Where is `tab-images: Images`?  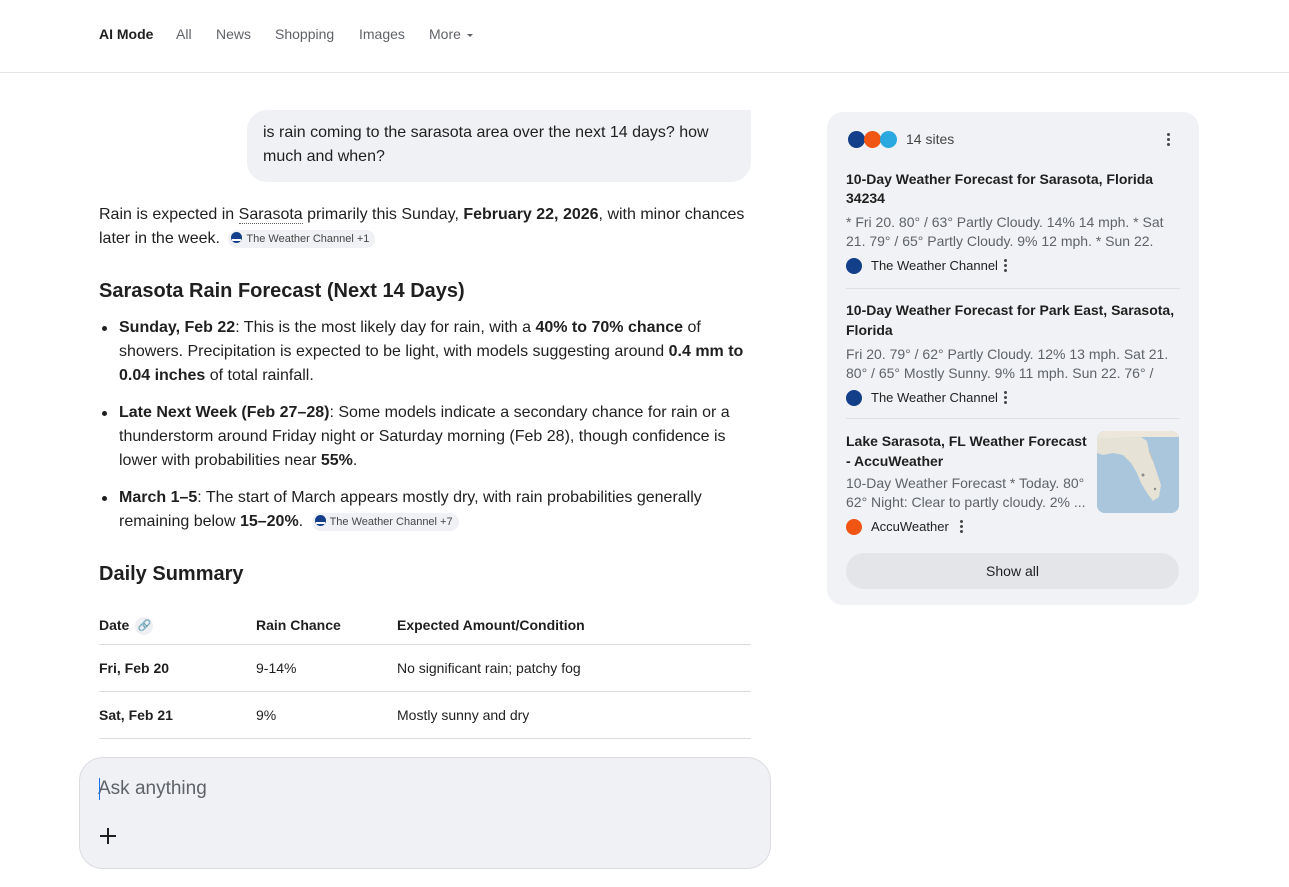 tab-images: Images is located at coordinates (382, 34).